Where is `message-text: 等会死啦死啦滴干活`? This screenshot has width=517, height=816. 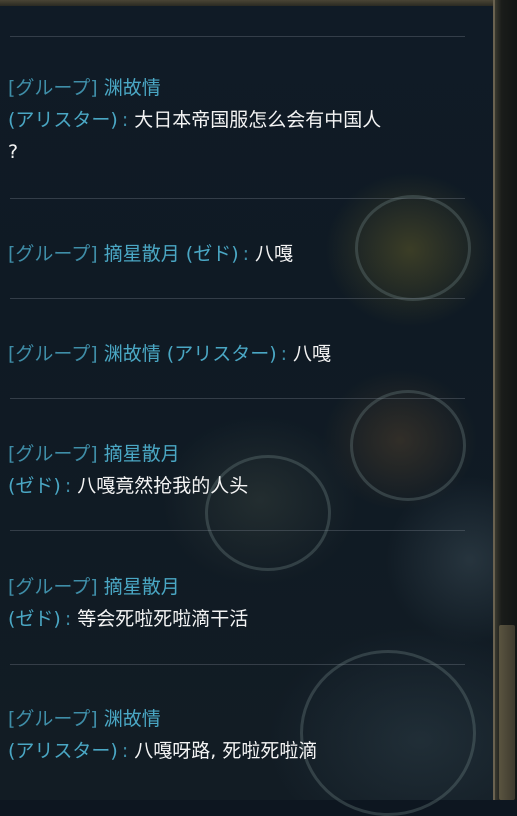 message-text: 等会死啦死啦滴干活 is located at coordinates (163, 619).